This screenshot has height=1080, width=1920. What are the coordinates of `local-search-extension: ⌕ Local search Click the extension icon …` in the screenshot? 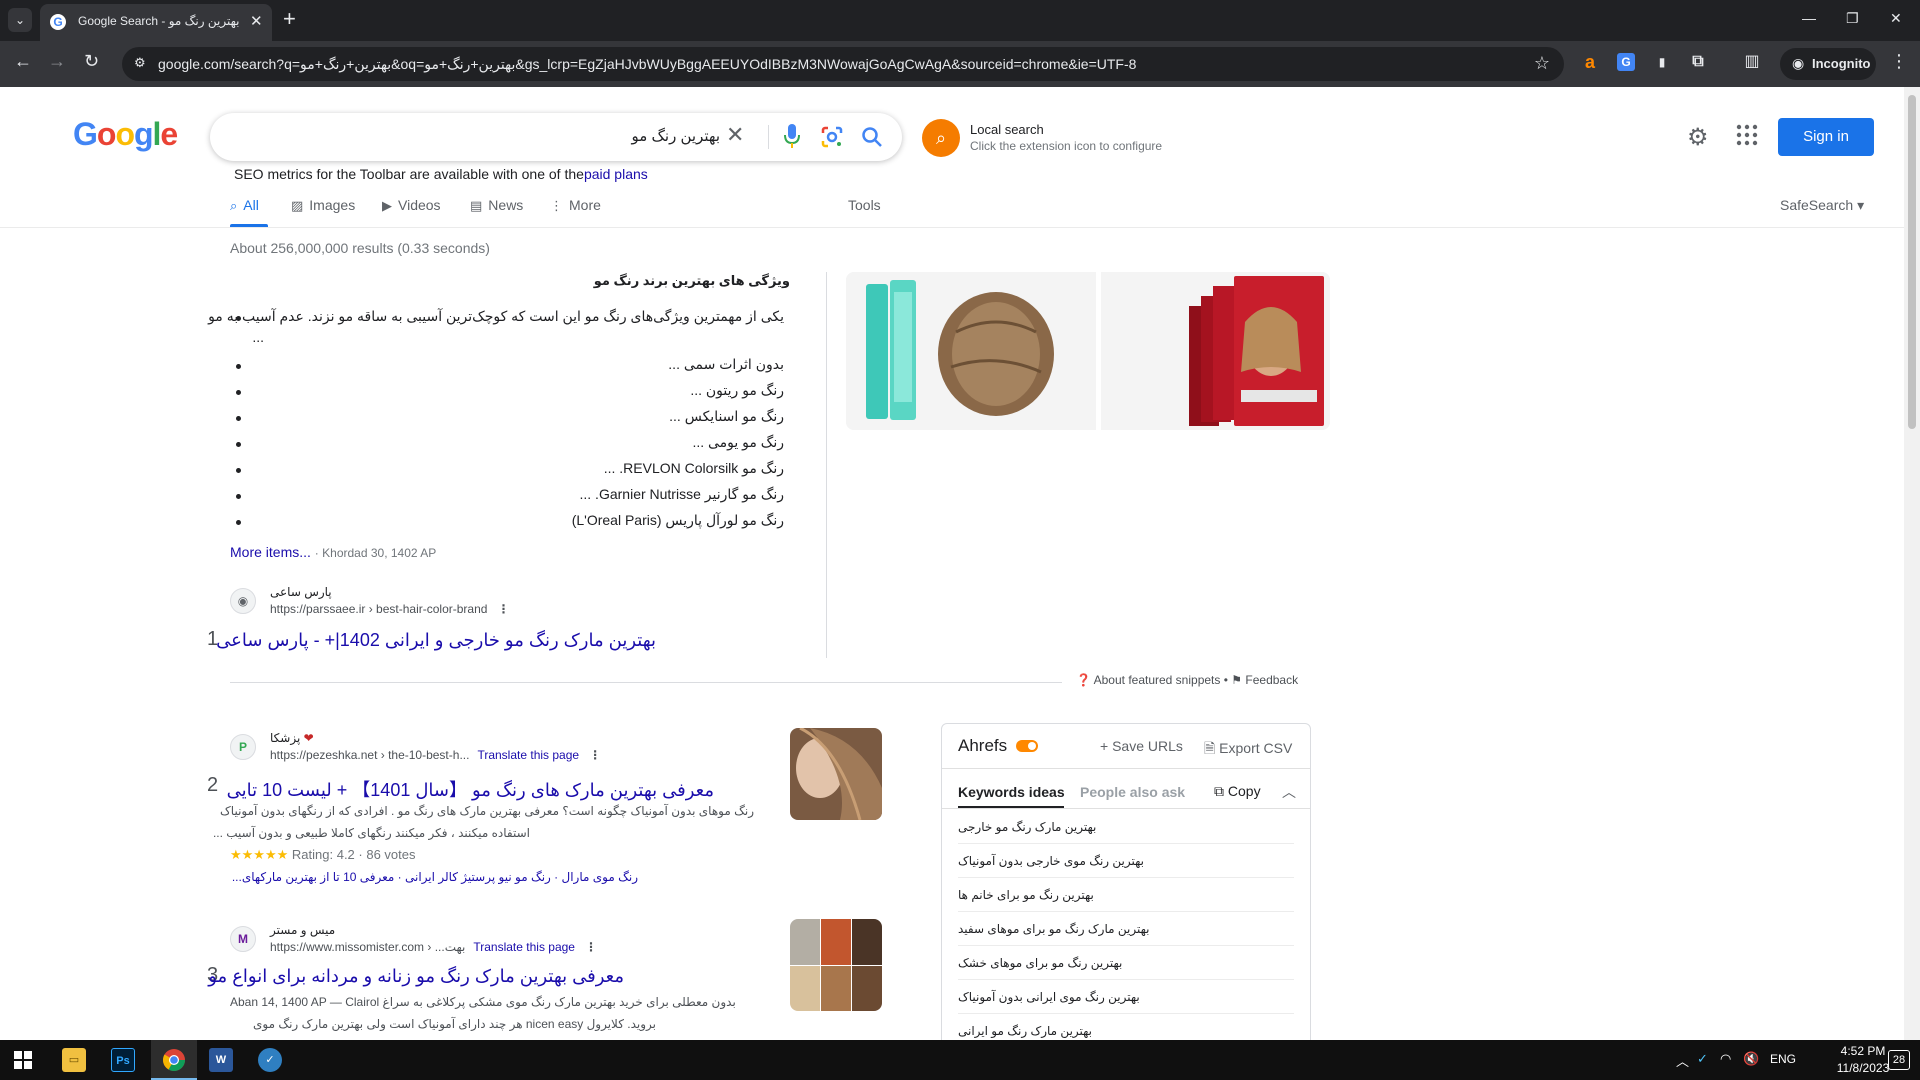 It's located at (1072, 139).